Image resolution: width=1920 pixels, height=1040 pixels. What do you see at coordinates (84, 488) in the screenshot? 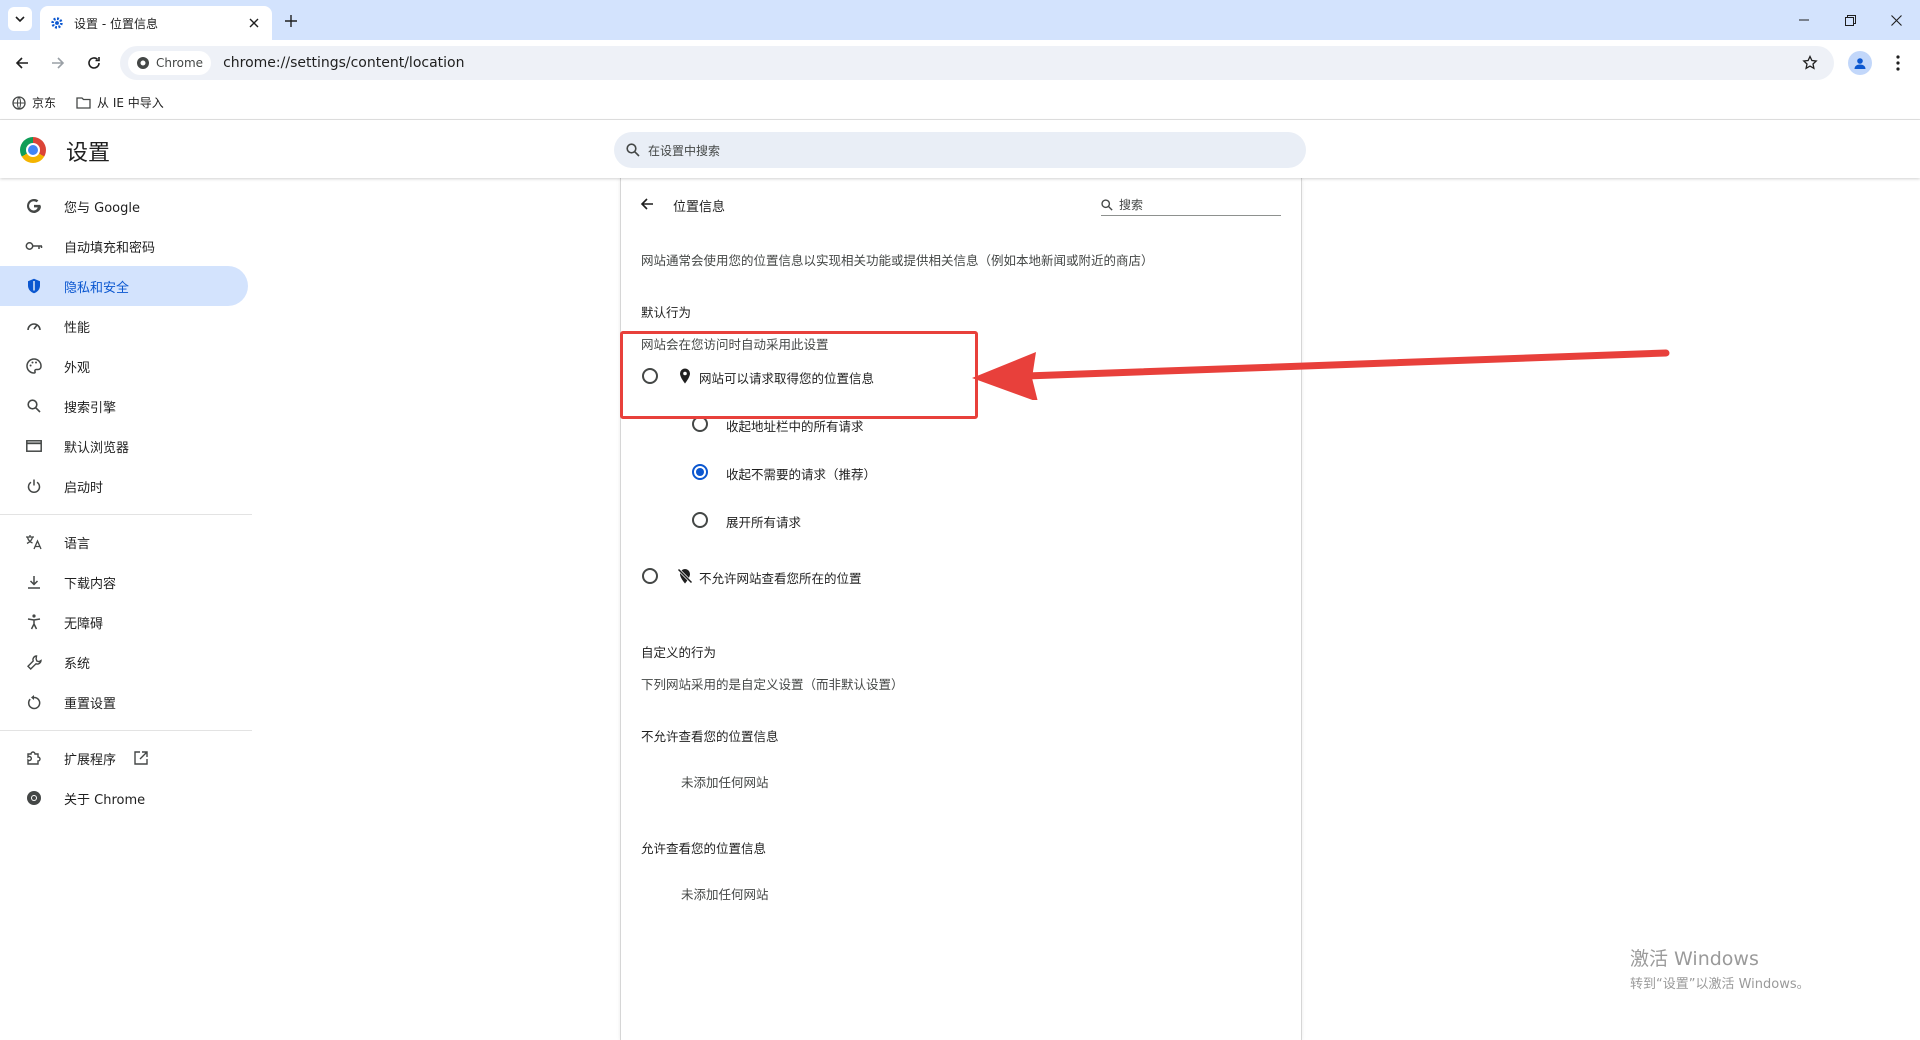
I see `sidebar-item-label: 启动时` at bounding box center [84, 488].